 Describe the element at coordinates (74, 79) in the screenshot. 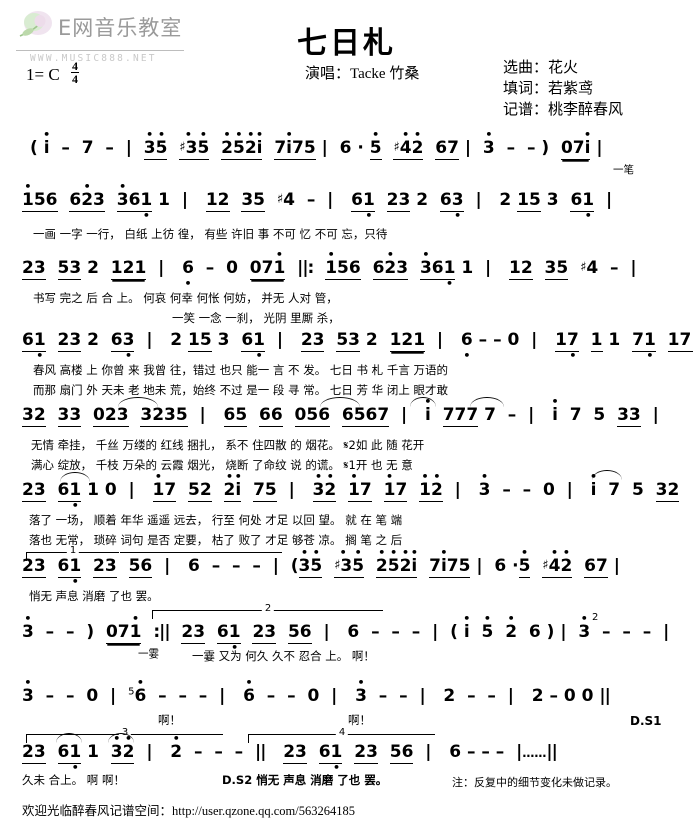

I see `time-denominator: 4` at that location.